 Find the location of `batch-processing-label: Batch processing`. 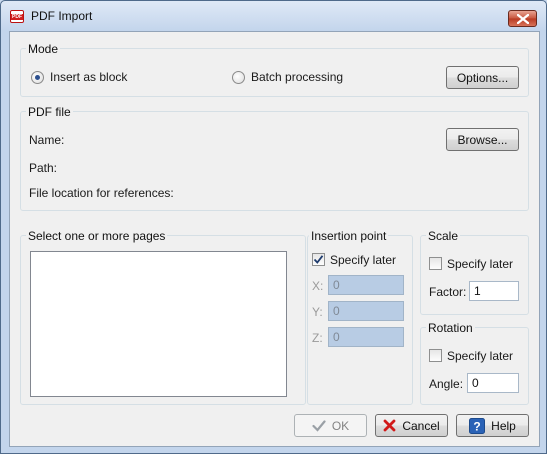

batch-processing-label: Batch processing is located at coordinates (297, 77).